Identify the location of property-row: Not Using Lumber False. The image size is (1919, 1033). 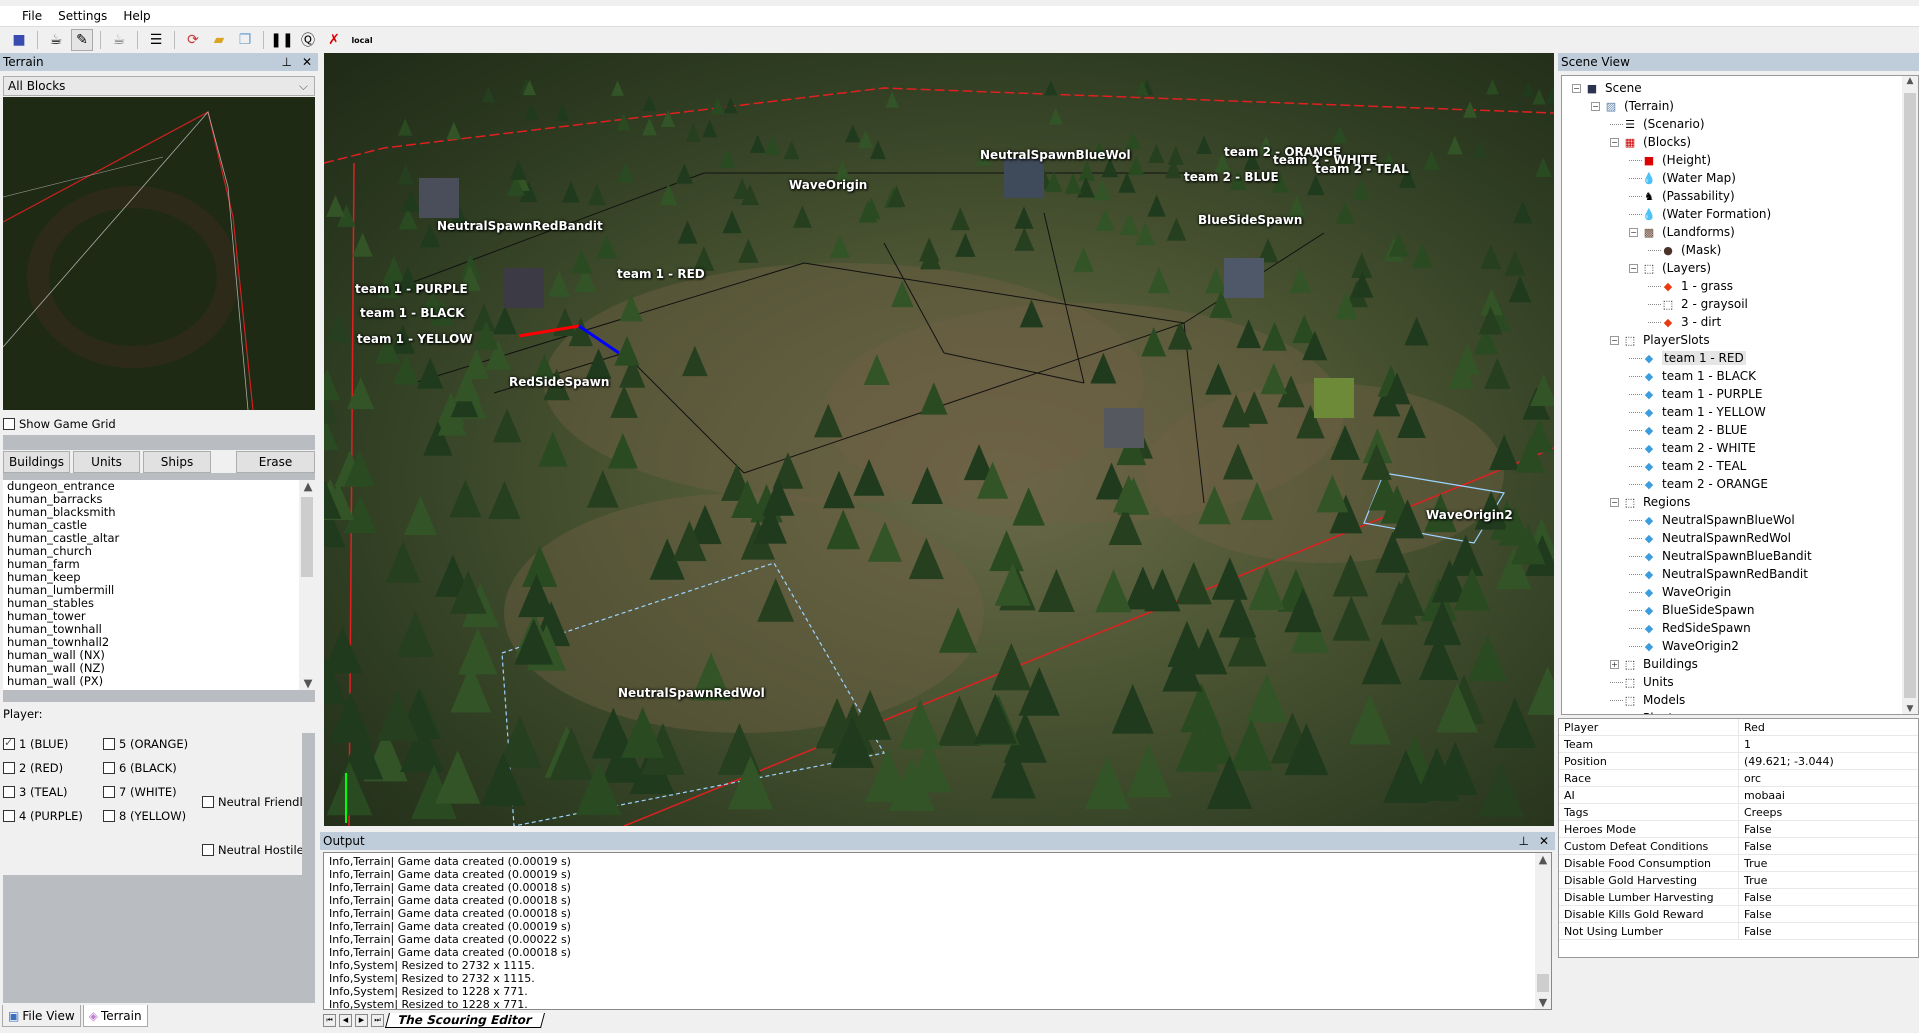
(1738, 931).